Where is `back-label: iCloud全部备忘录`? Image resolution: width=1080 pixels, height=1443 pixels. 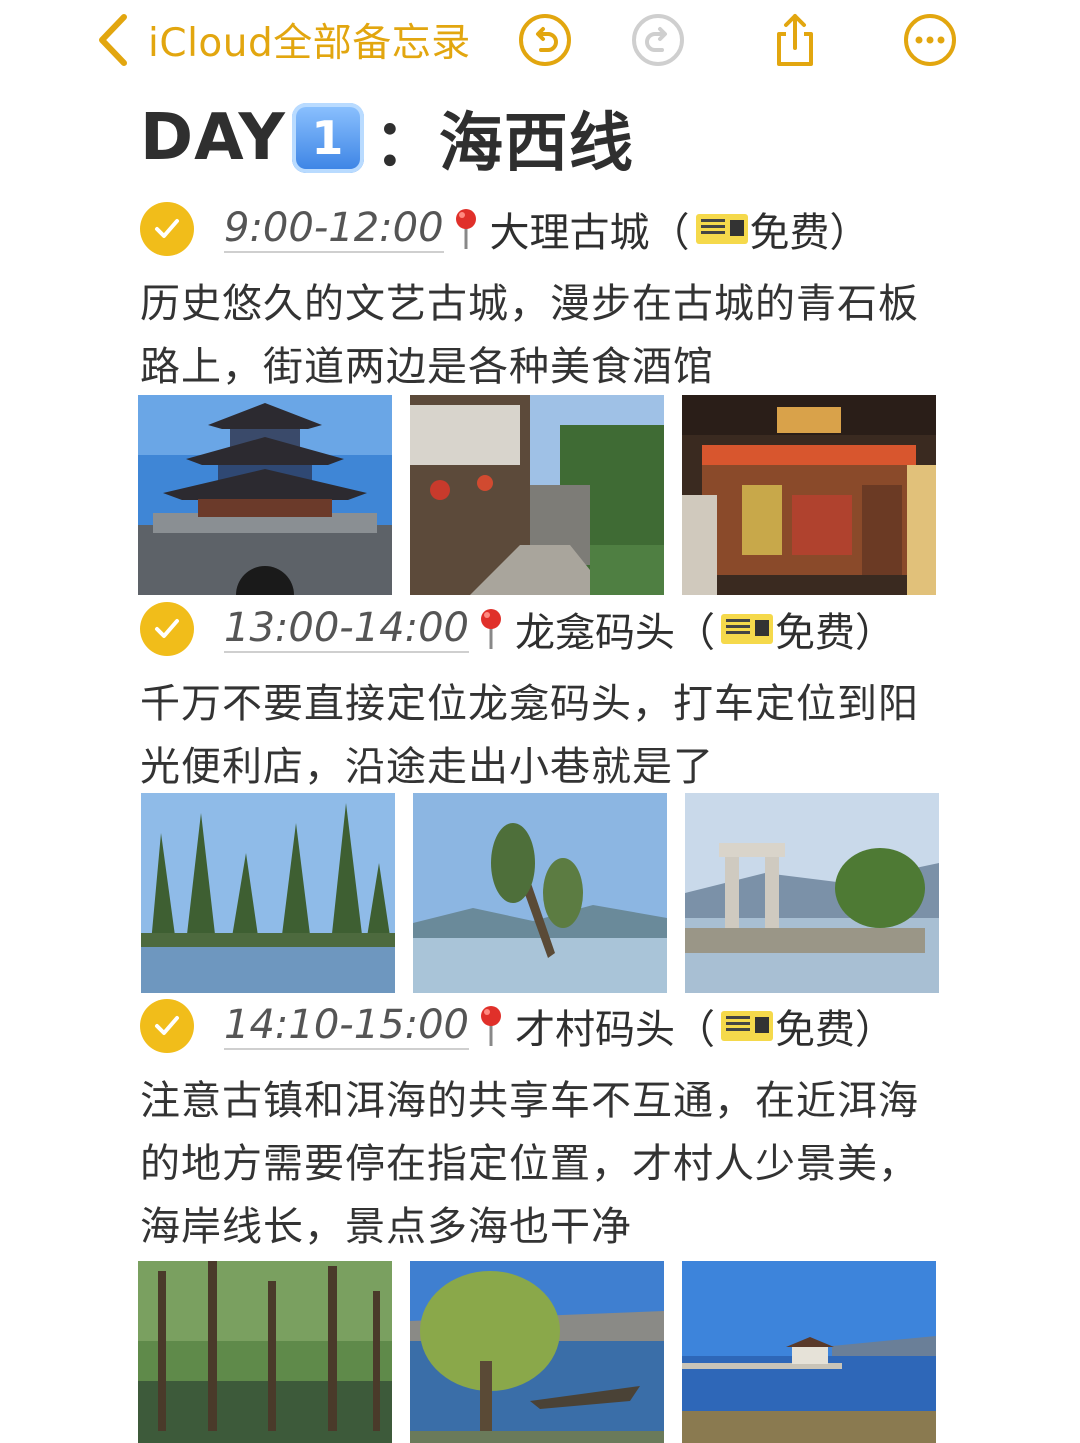 back-label: iCloud全部备忘录 is located at coordinates (309, 43).